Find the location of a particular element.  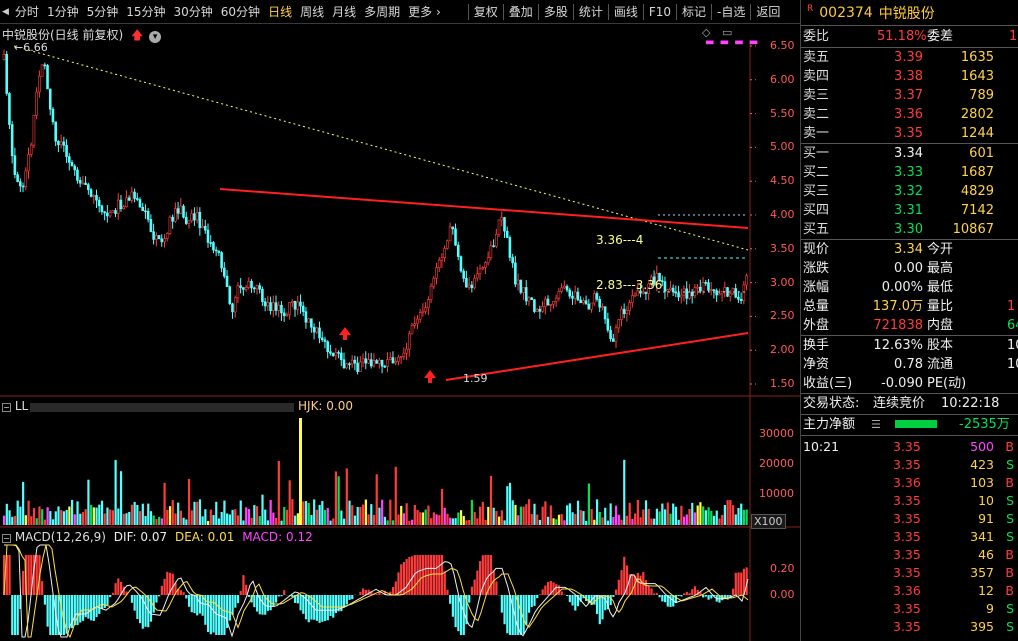

tab-30min: 30分钟 is located at coordinates (193, 12).